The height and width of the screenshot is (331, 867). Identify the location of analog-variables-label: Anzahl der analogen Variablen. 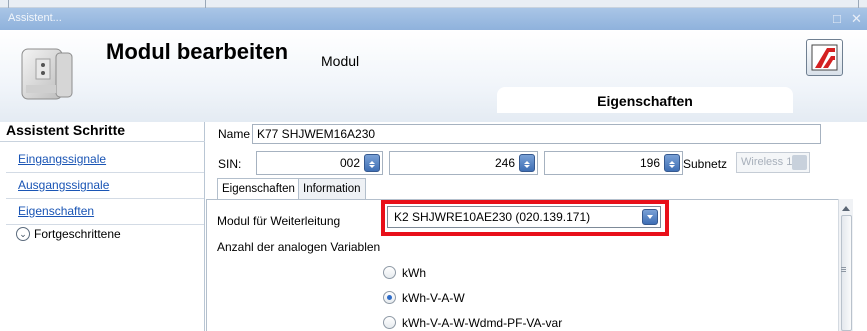
(299, 247).